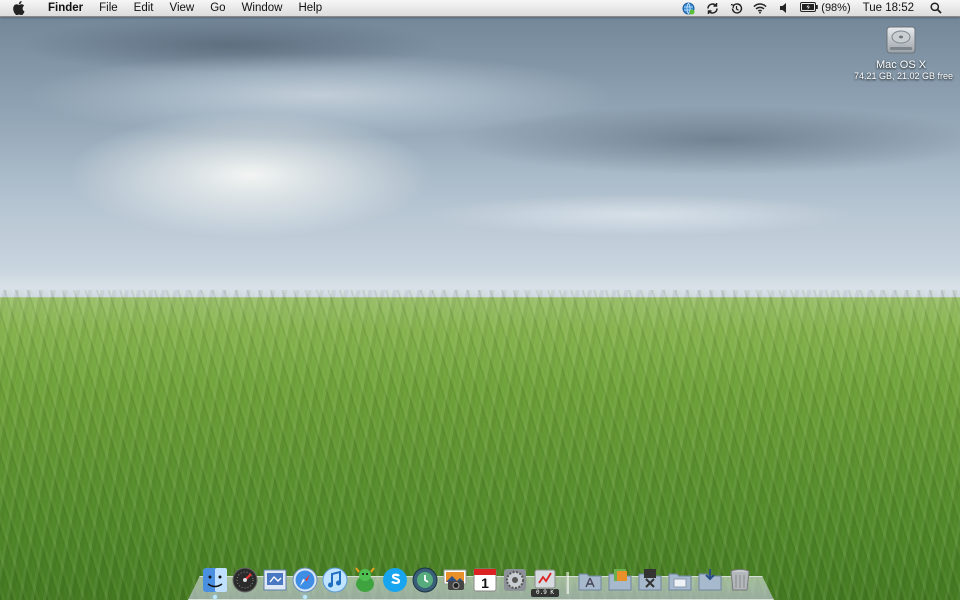 The width and height of the screenshot is (960, 600). Describe the element at coordinates (740, 580) in the screenshot. I see `trash-icon` at that location.